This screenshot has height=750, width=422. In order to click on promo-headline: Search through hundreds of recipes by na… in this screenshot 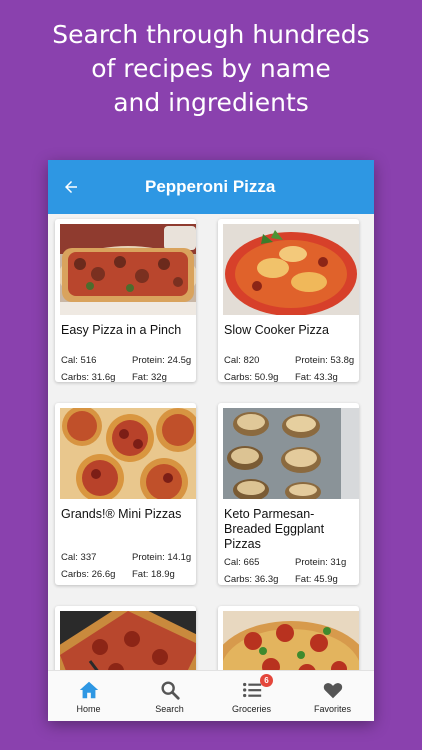, I will do `click(211, 69)`.